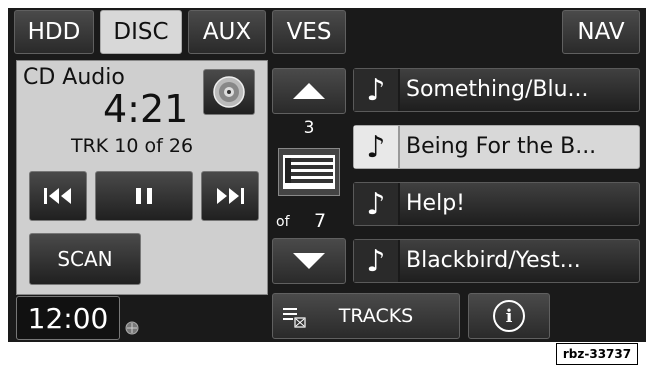  I want to click on tab-aux: AUX, so click(227, 32).